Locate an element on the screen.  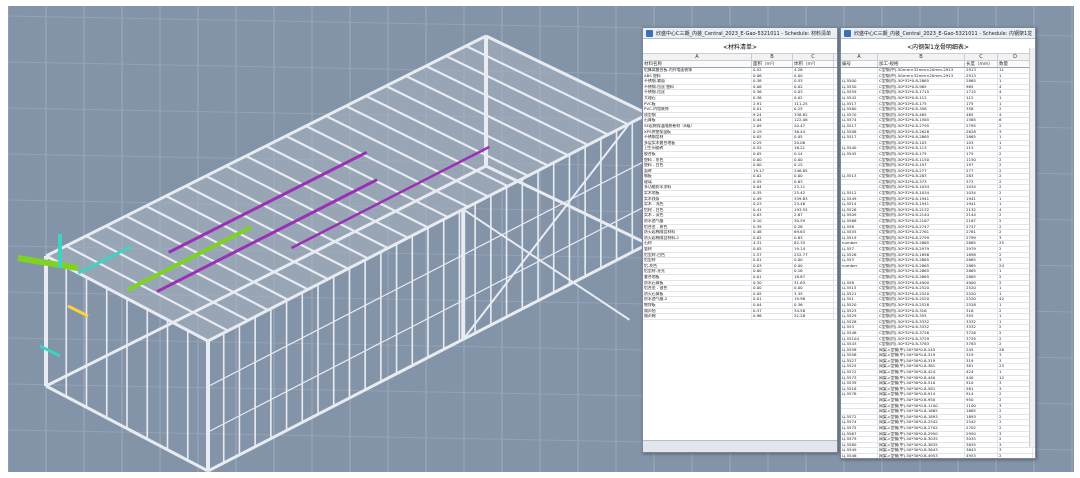
table-row: 隔声棉 0.96 52.28 is located at coordinates (740, 317).